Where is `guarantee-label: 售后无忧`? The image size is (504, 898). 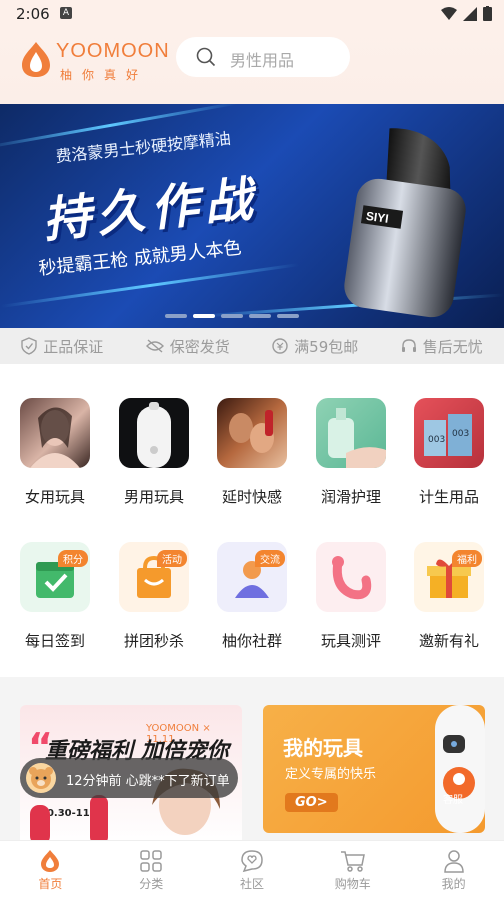 guarantee-label: 售后无忧 is located at coordinates (452, 346).